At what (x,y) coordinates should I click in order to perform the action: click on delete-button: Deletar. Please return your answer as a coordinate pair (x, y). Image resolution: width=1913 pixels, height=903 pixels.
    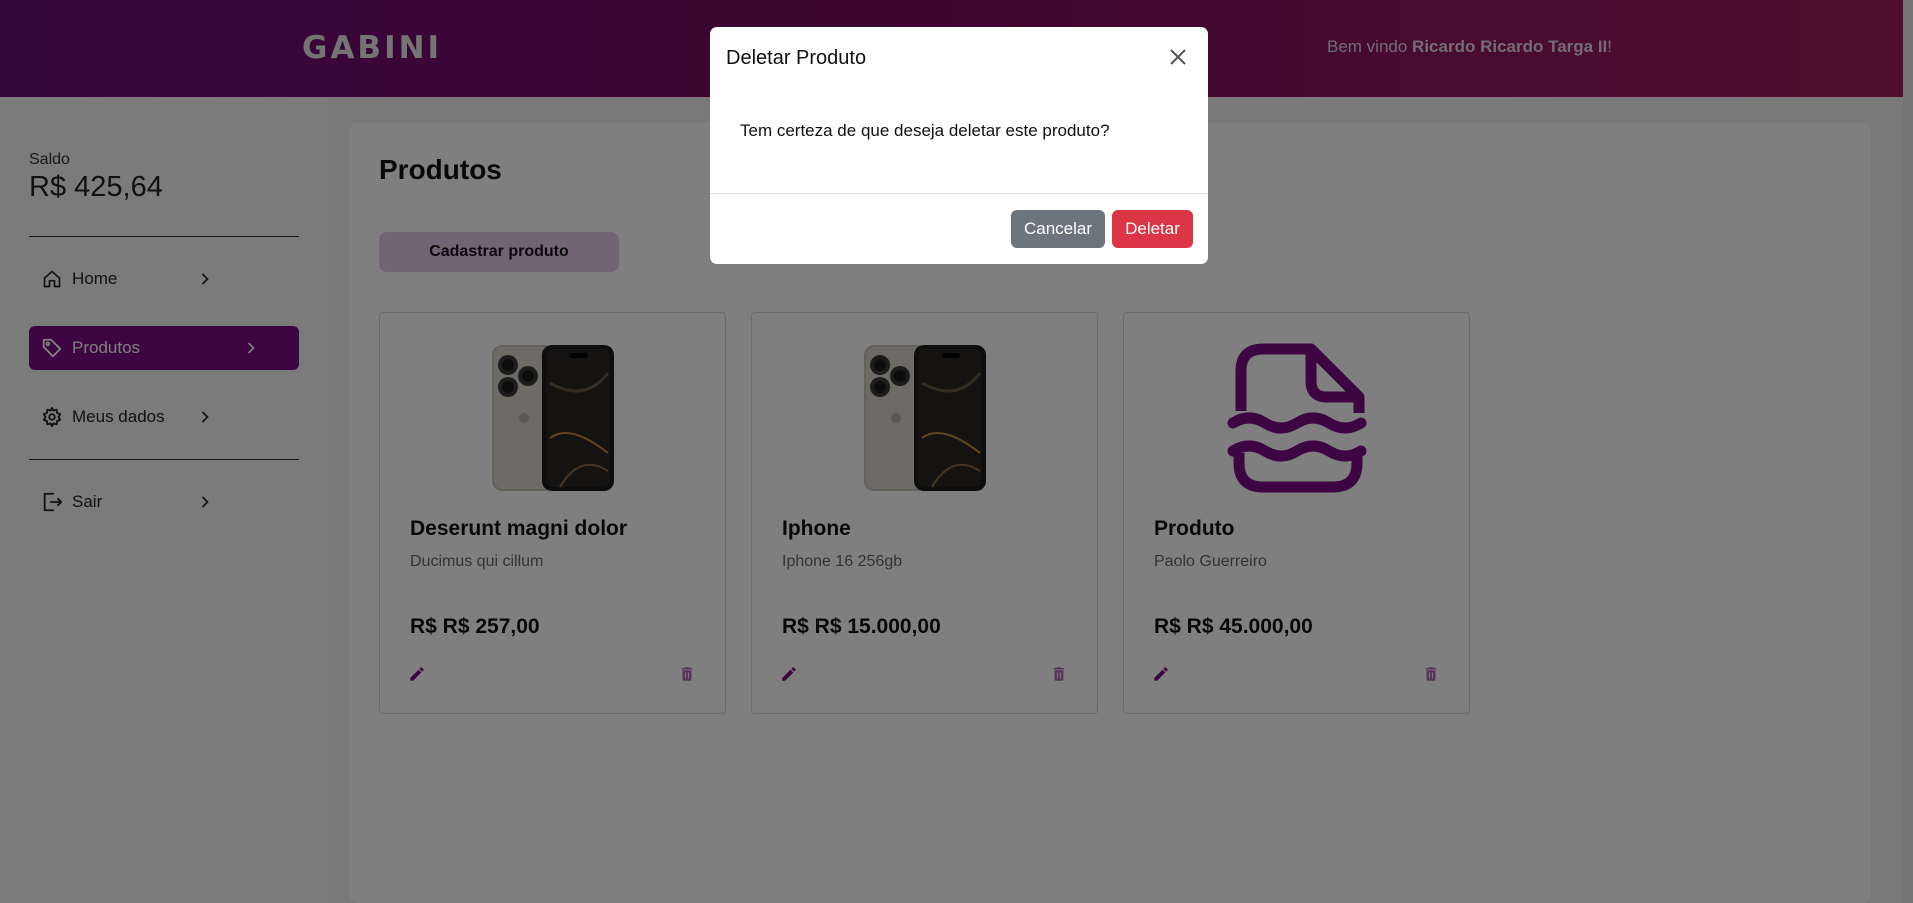
    Looking at the image, I should click on (1152, 229).